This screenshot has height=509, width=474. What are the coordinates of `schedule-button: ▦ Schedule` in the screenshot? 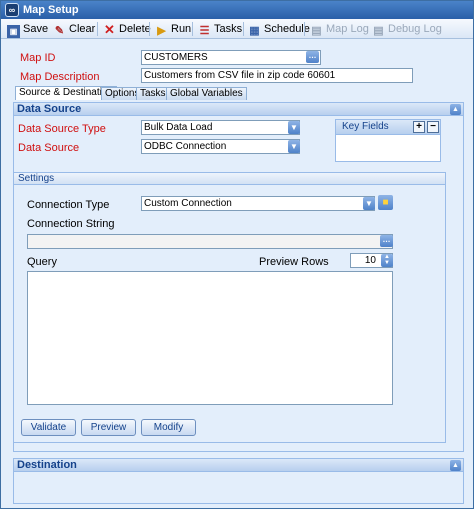 It's located at (279, 29).